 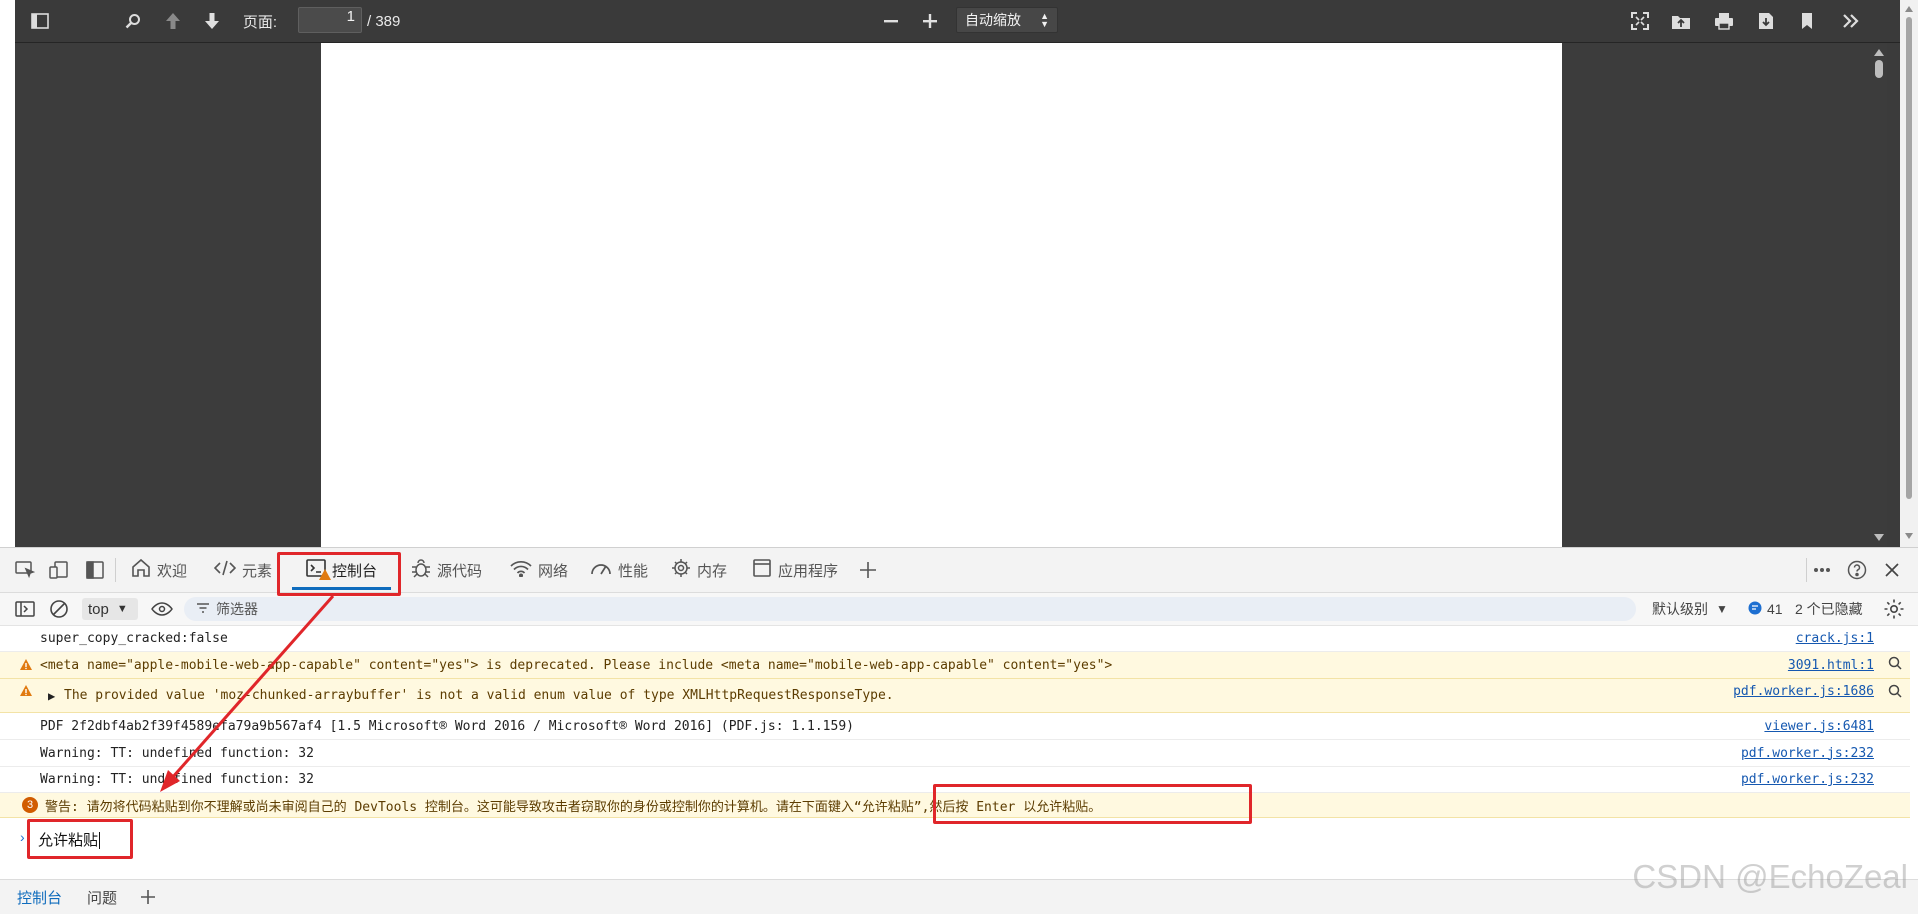 What do you see at coordinates (1770, 876) in the screenshot?
I see `watermark: CSDN @EchoZeal` at bounding box center [1770, 876].